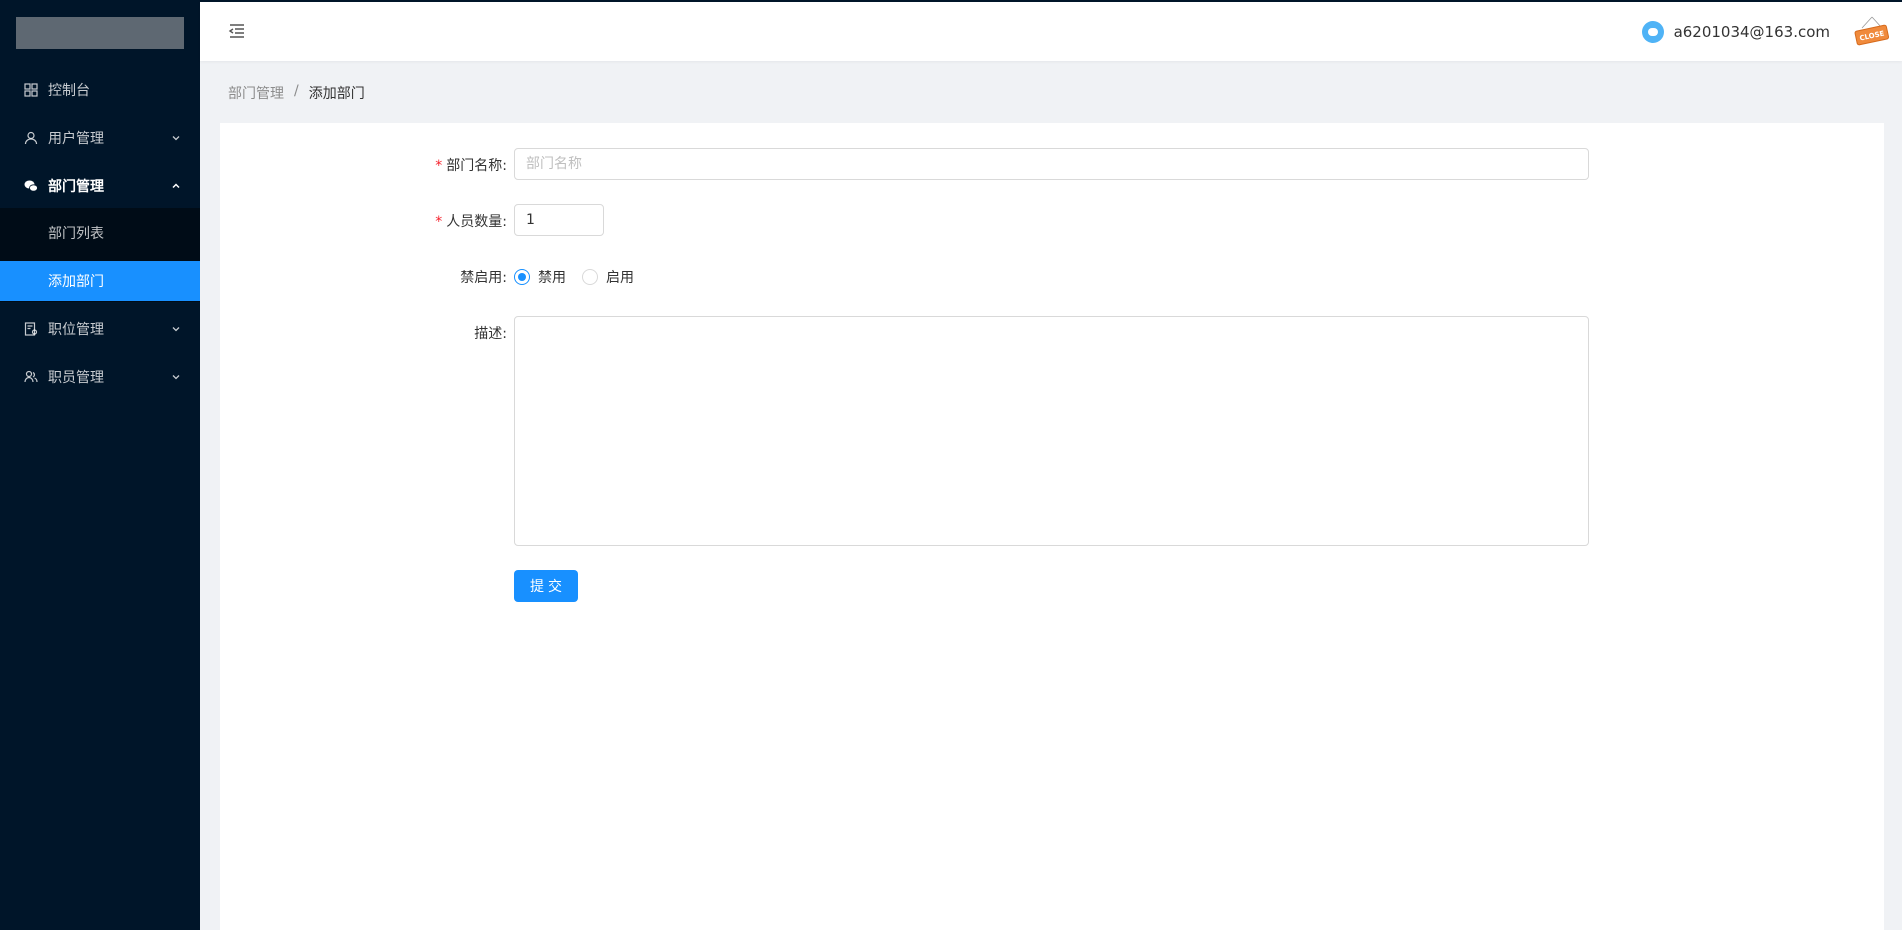 This screenshot has height=930, width=1902. I want to click on menu-label: 部门管理, so click(76, 187).